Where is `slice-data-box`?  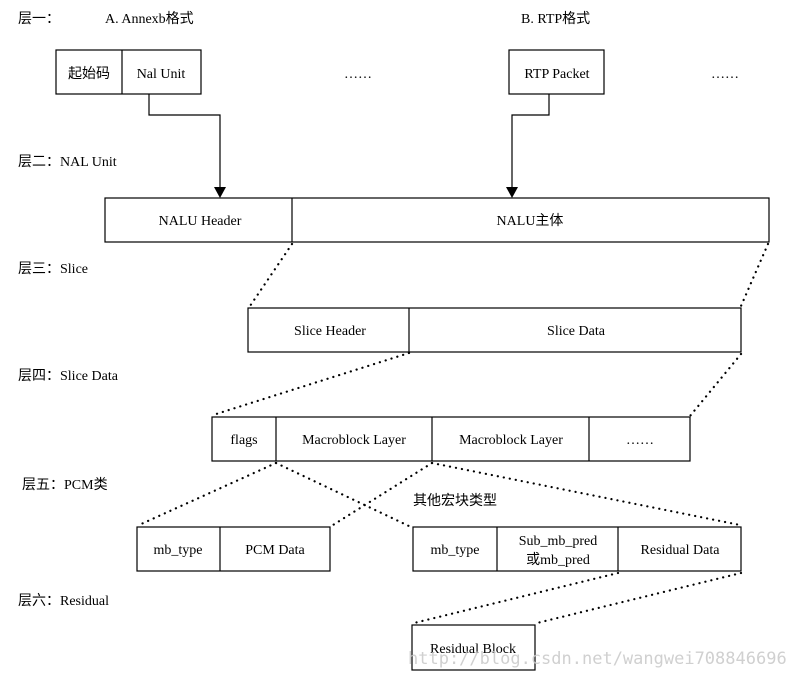 slice-data-box is located at coordinates (451, 439).